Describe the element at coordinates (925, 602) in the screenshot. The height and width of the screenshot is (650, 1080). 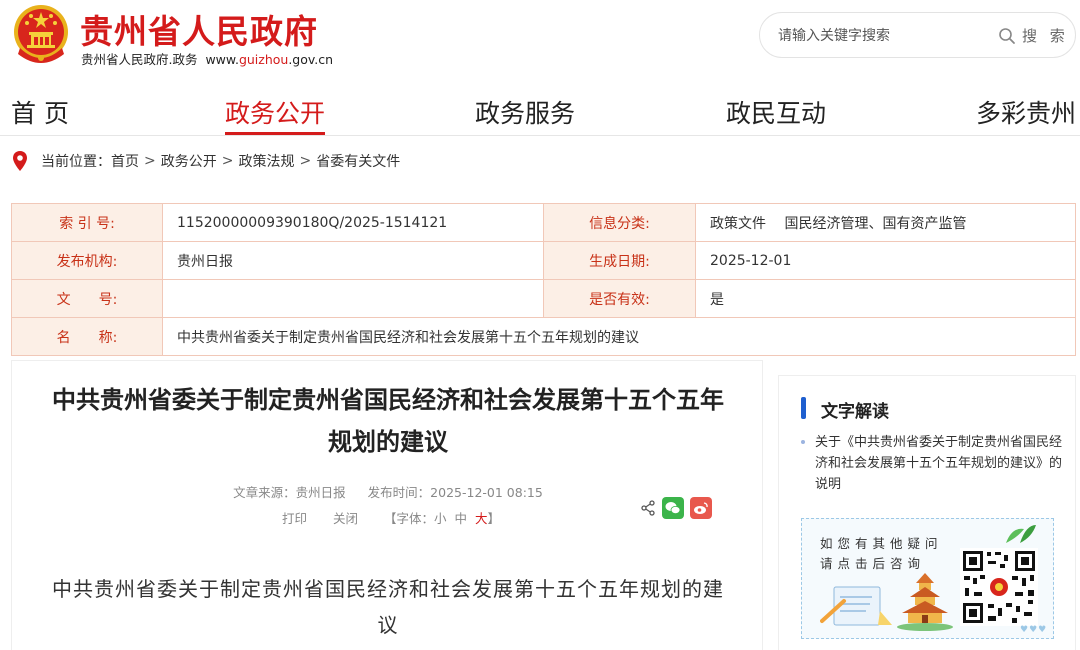
I see `pavilion-illustration-icon` at that location.